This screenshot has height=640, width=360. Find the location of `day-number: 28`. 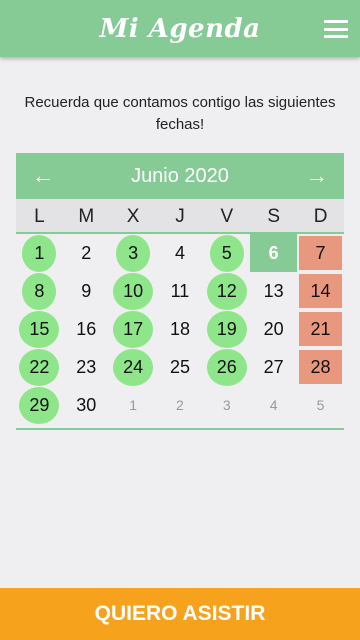

day-number: 28 is located at coordinates (320, 366).